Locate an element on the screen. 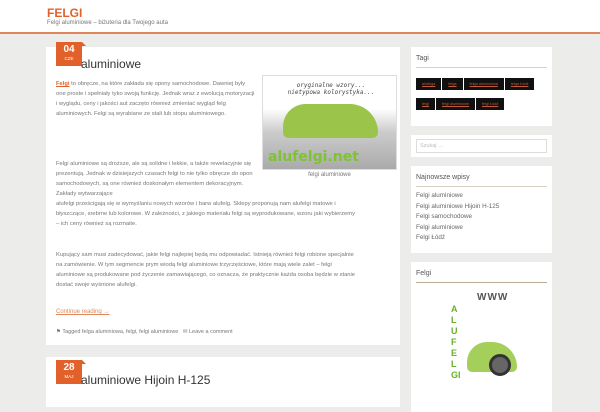 This screenshot has width=600, height=412. post-title: aluminiowe is located at coordinates (111, 64).